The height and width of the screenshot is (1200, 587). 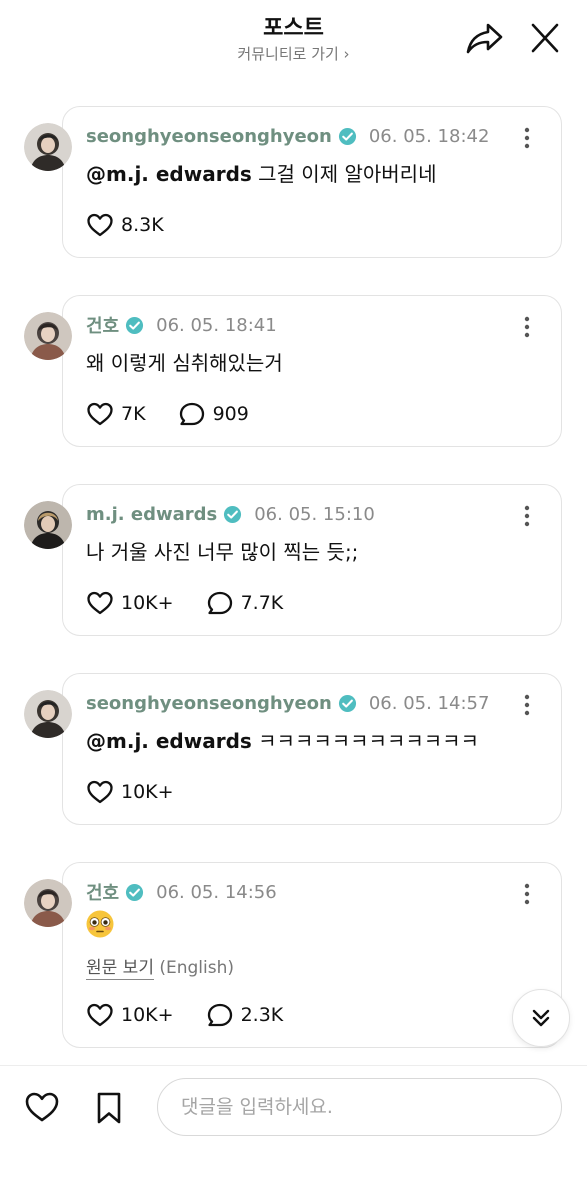 What do you see at coordinates (216, 325) in the screenshot?
I see `comment-timestamp: 06. 05. 18:41` at bounding box center [216, 325].